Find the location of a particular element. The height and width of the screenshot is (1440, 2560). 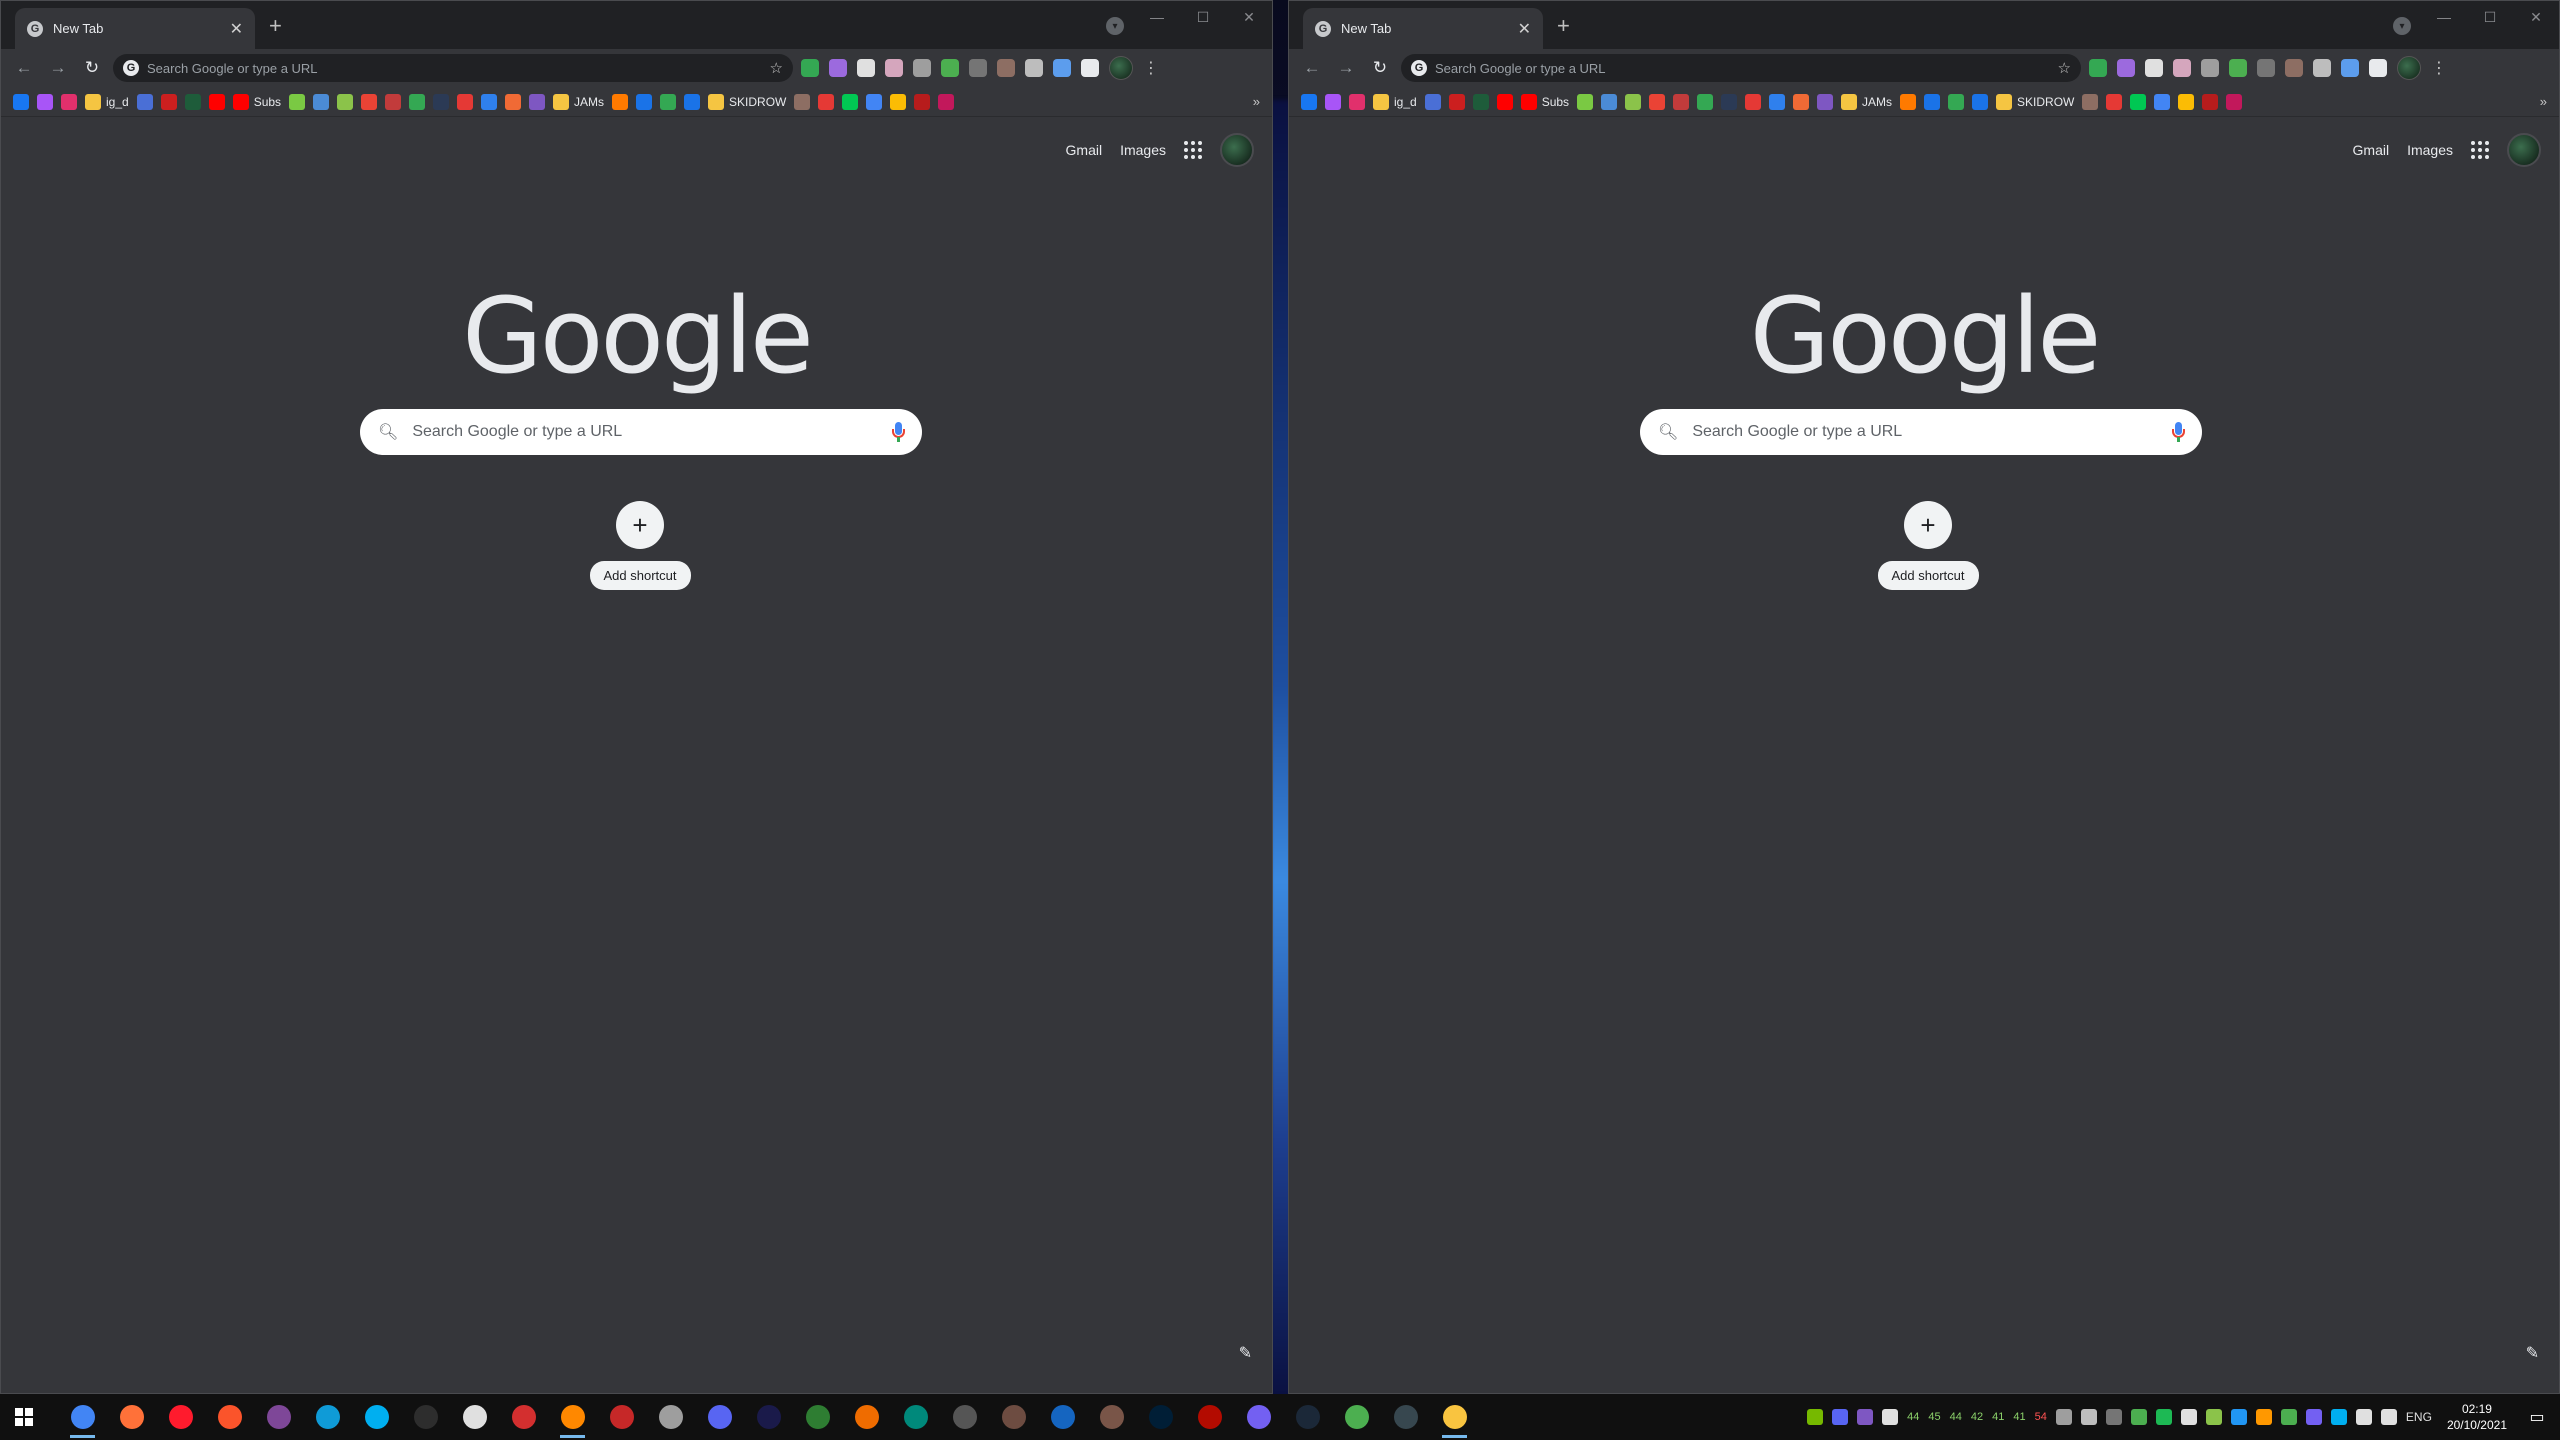

add-shortcut-tile: + Add shortcut is located at coordinates (1928, 540).